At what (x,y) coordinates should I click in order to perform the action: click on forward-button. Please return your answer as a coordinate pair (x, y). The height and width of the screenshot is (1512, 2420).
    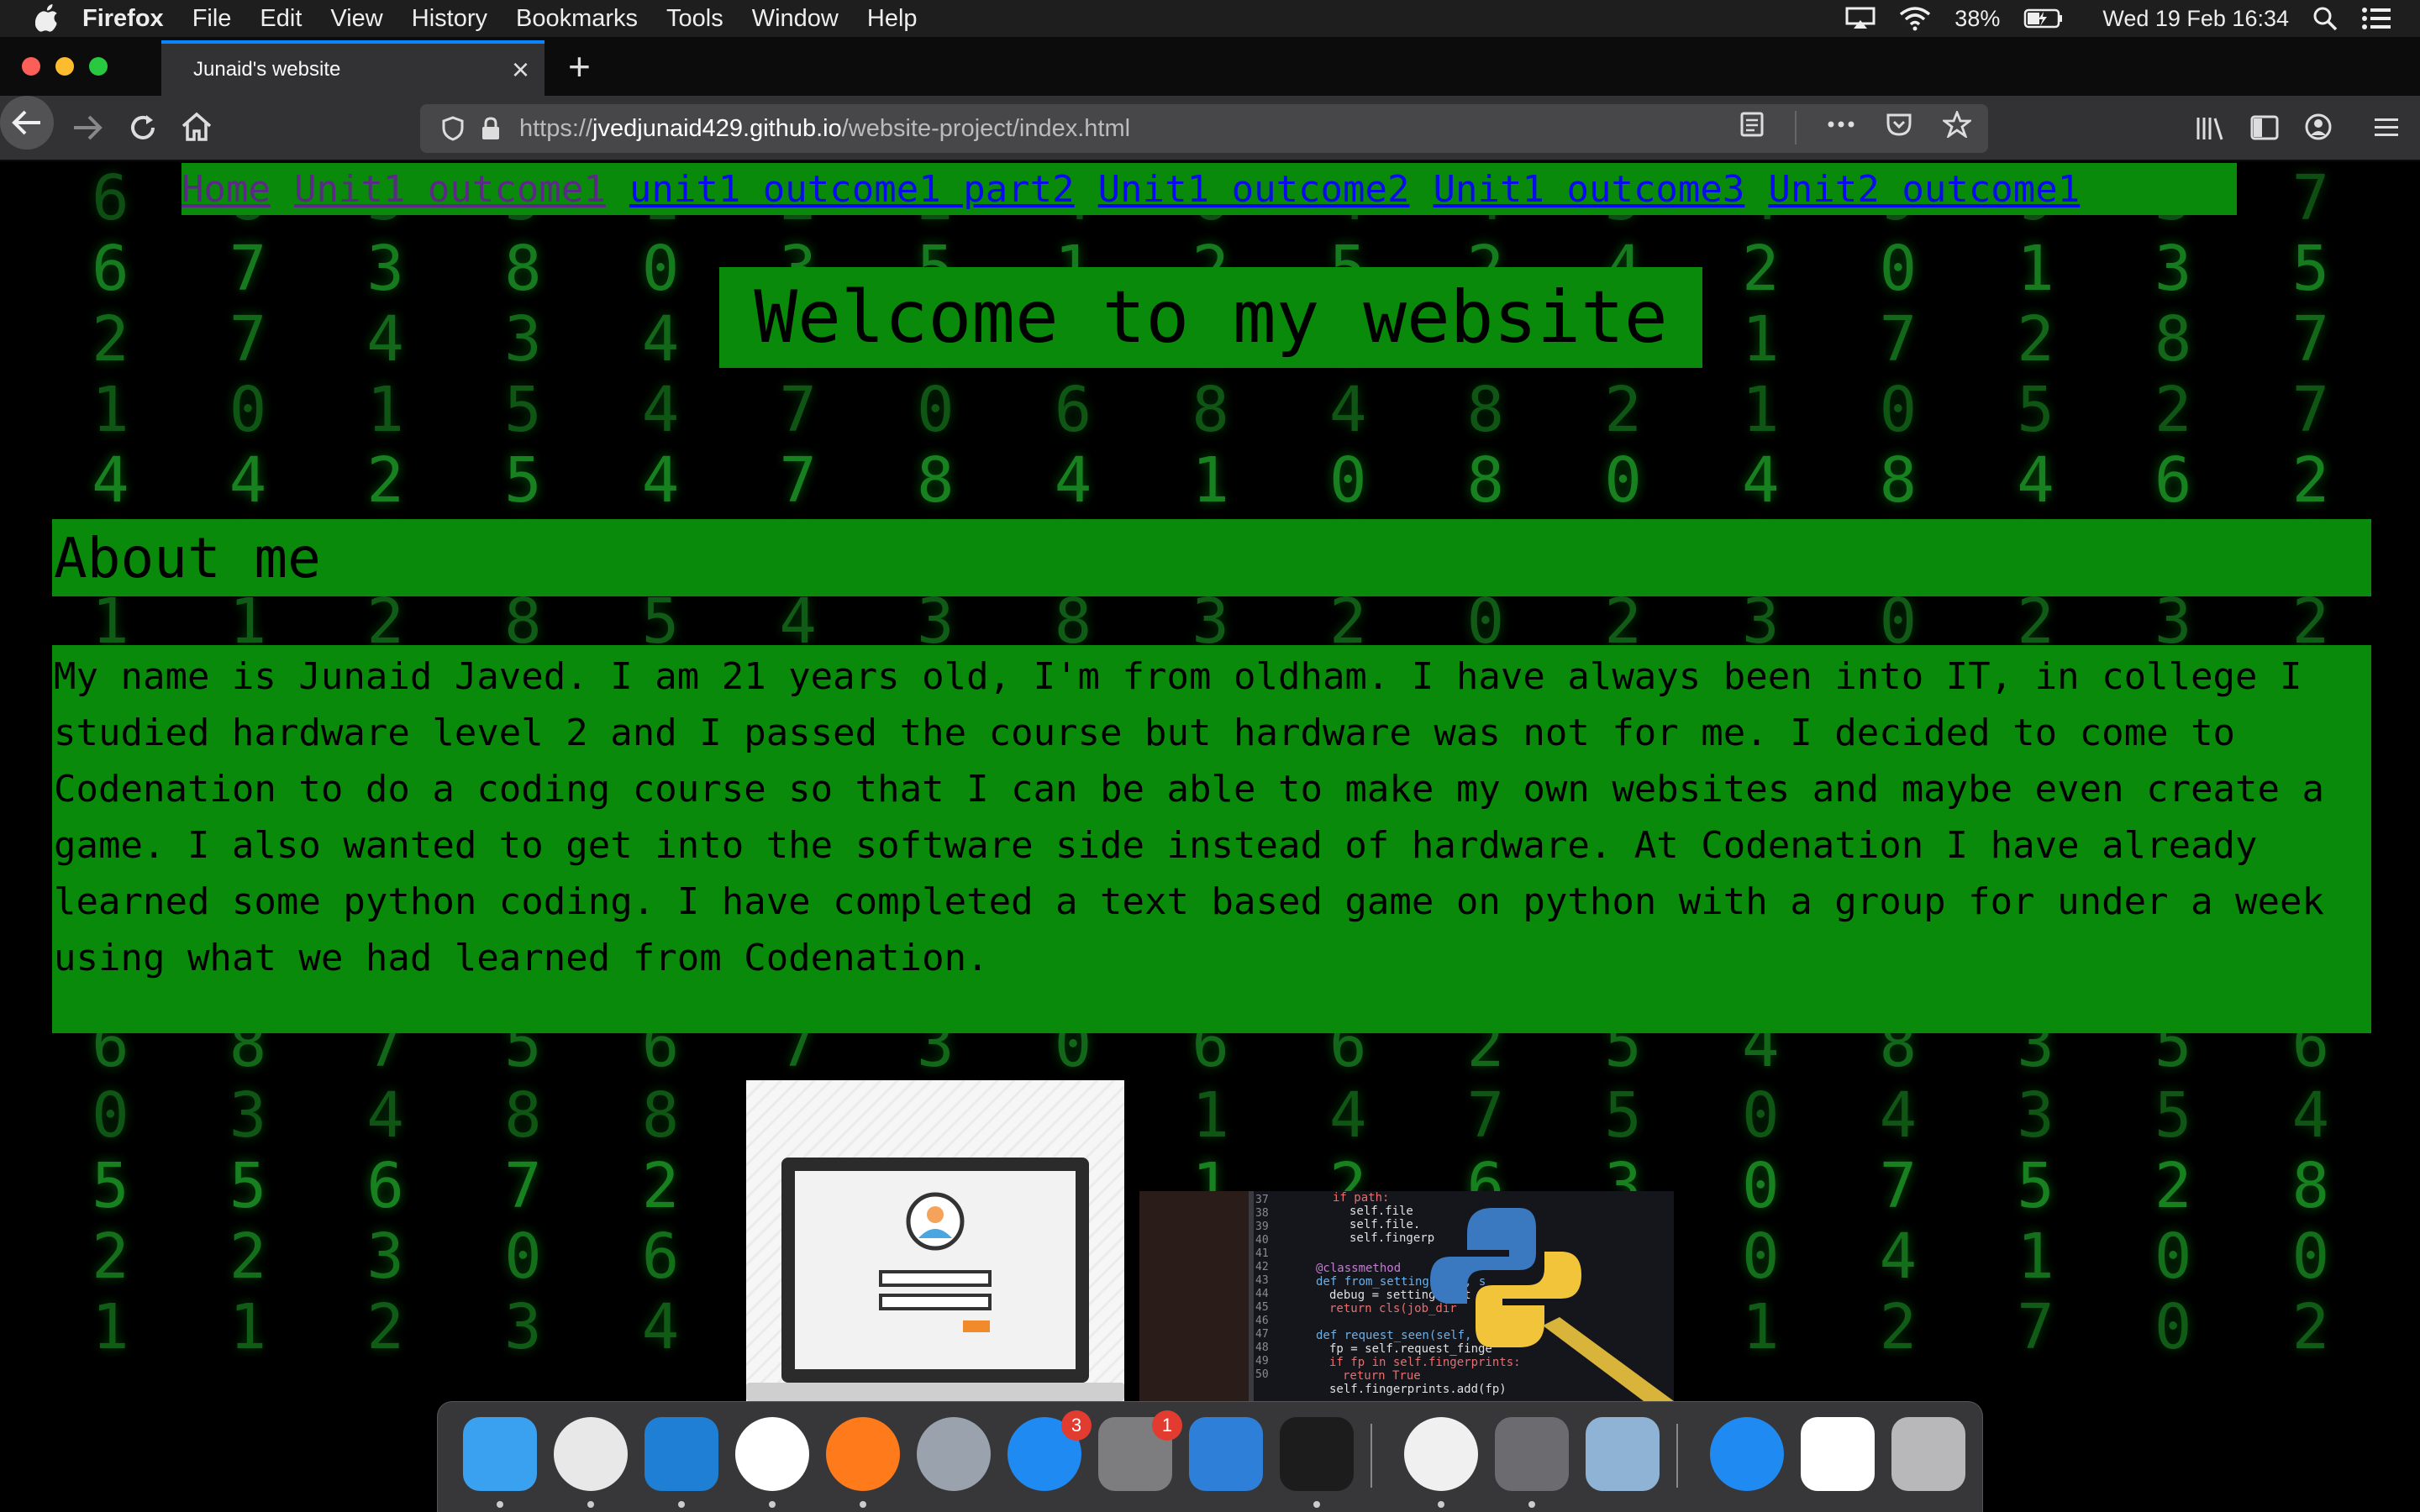
    Looking at the image, I should click on (87, 127).